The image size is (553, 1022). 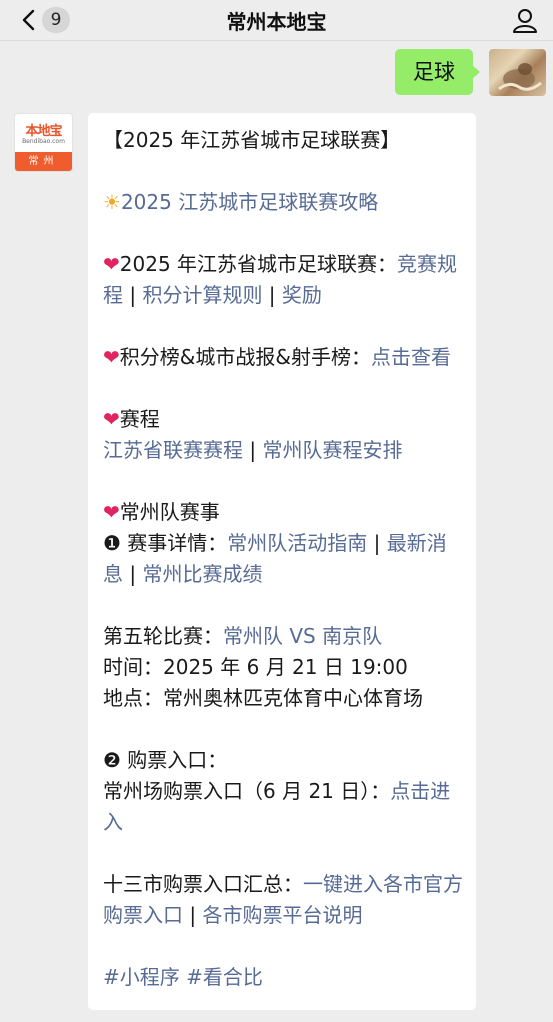 I want to click on ticket-platform-link: 各市购票平台说明, so click(x=282, y=915).